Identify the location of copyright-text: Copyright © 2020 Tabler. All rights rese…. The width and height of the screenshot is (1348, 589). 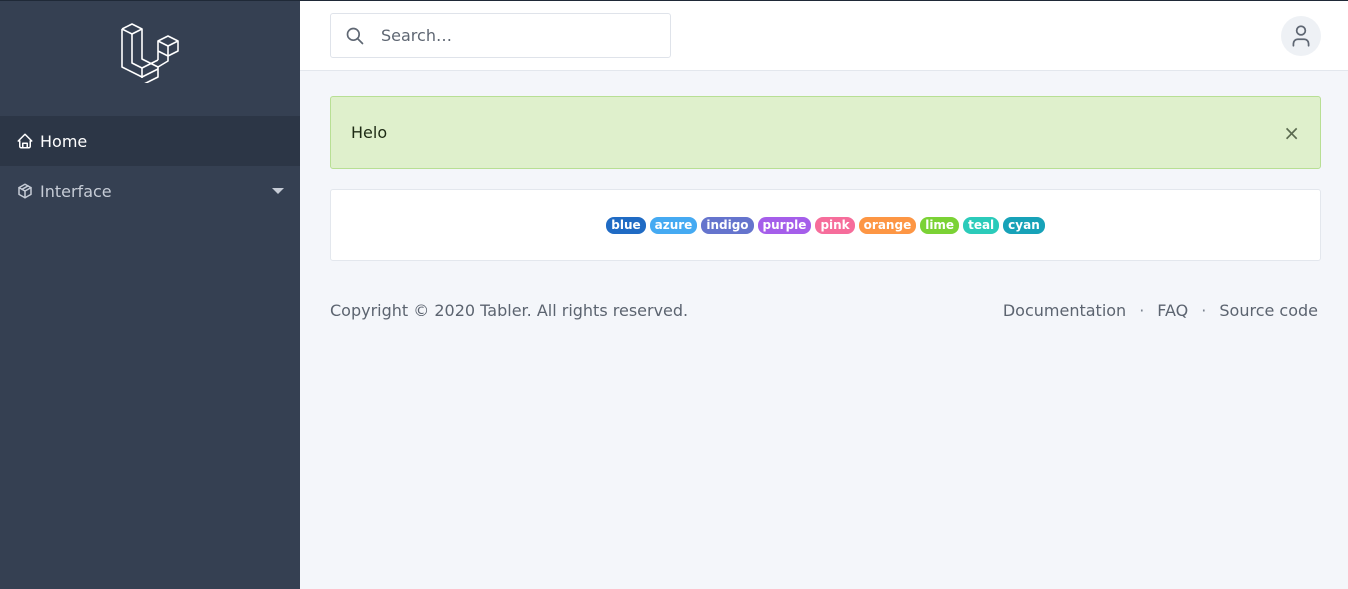
(509, 310).